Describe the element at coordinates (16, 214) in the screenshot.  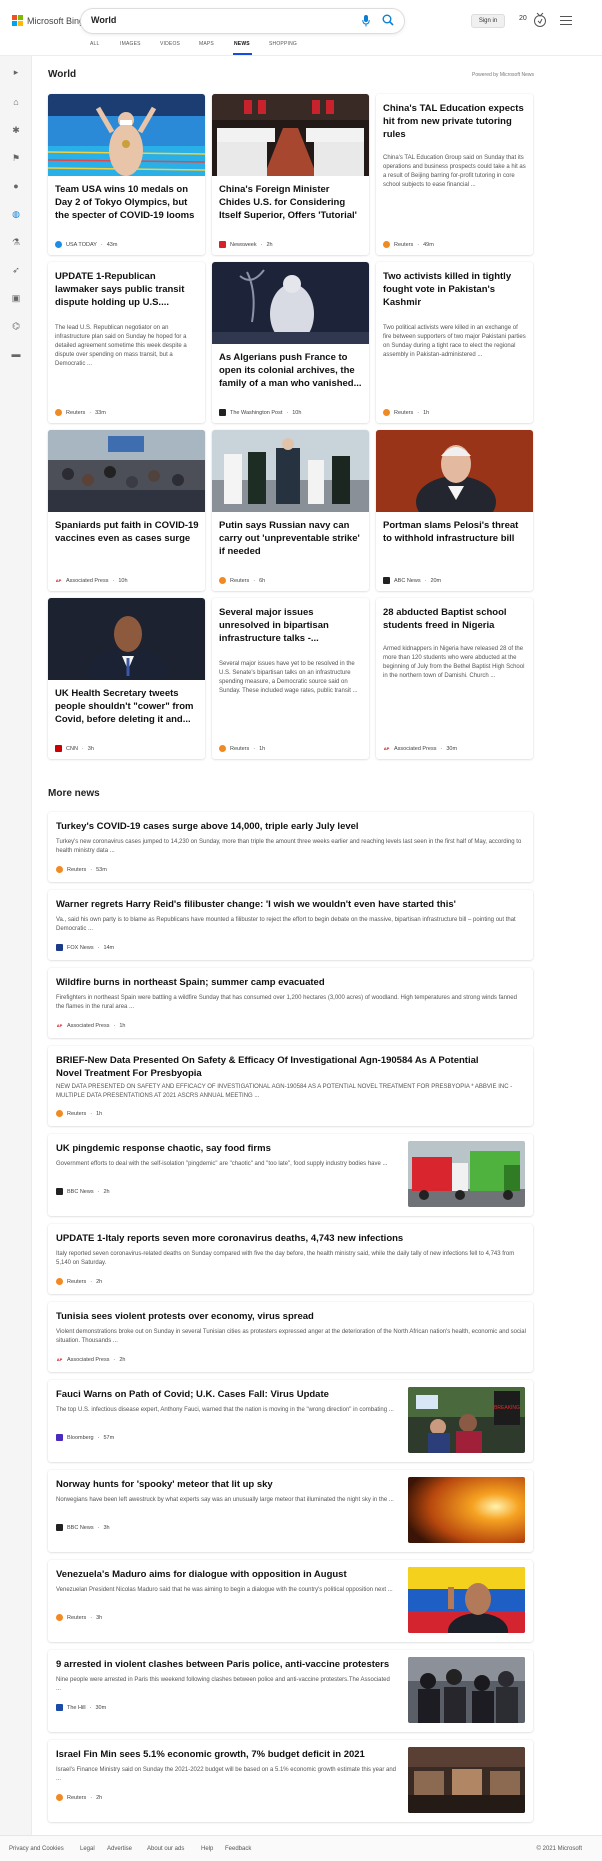
I see `globe-icon: ◍` at that location.